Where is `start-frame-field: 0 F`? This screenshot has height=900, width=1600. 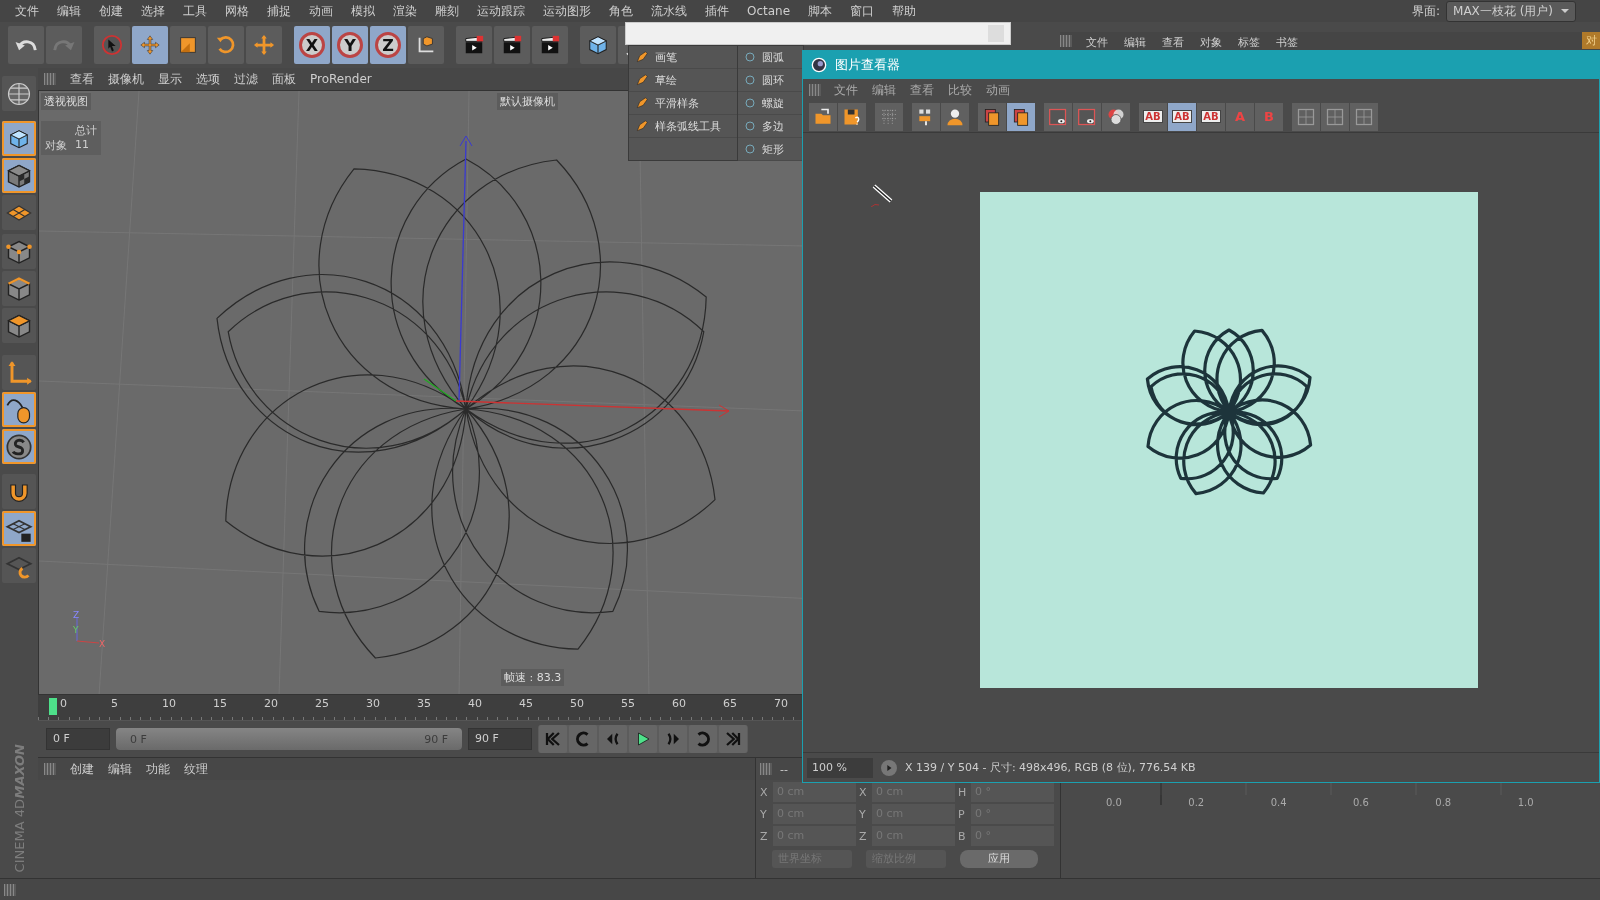
start-frame-field: 0 F is located at coordinates (78, 739).